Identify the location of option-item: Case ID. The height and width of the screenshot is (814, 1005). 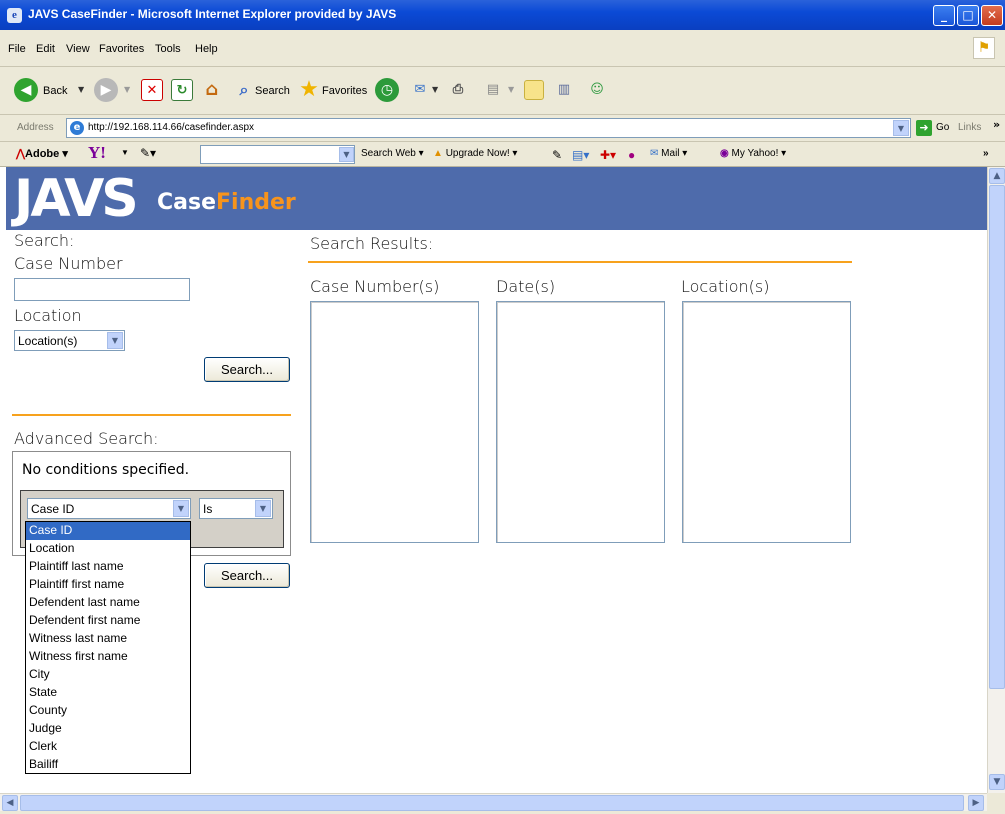
(108, 531).